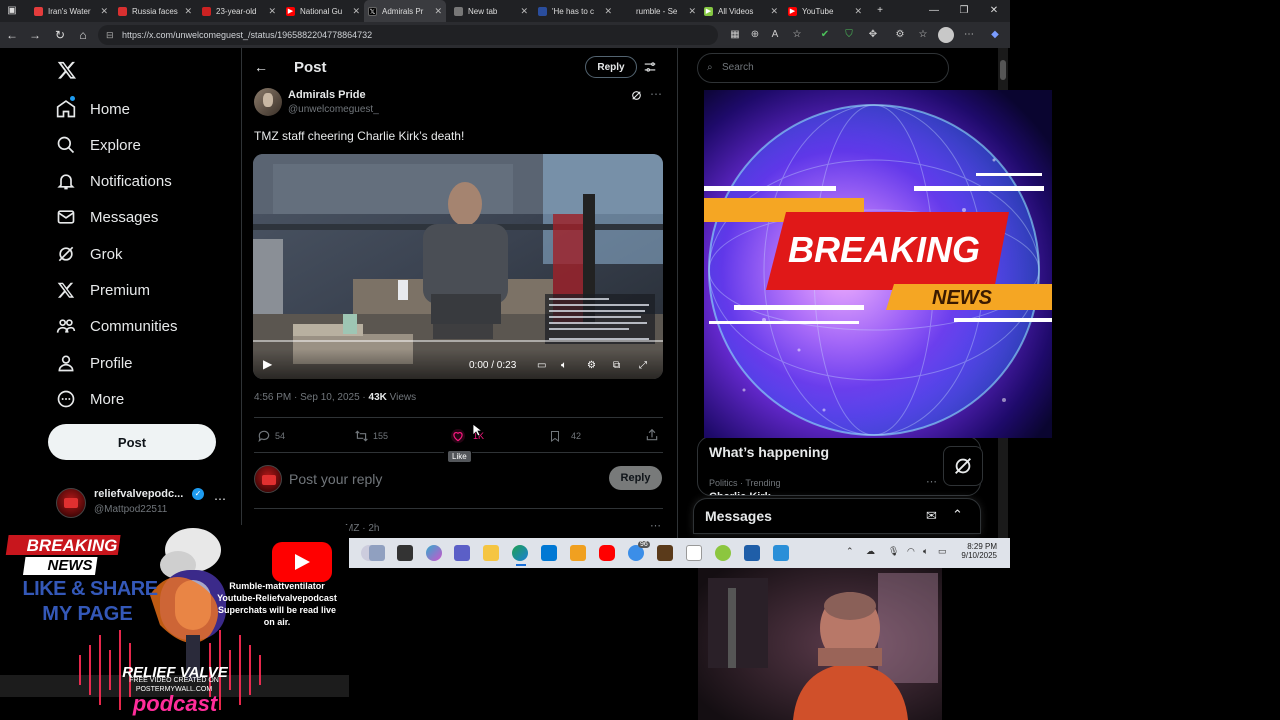  What do you see at coordinates (271, 436) in the screenshot?
I see `reply-action: 54` at bounding box center [271, 436].